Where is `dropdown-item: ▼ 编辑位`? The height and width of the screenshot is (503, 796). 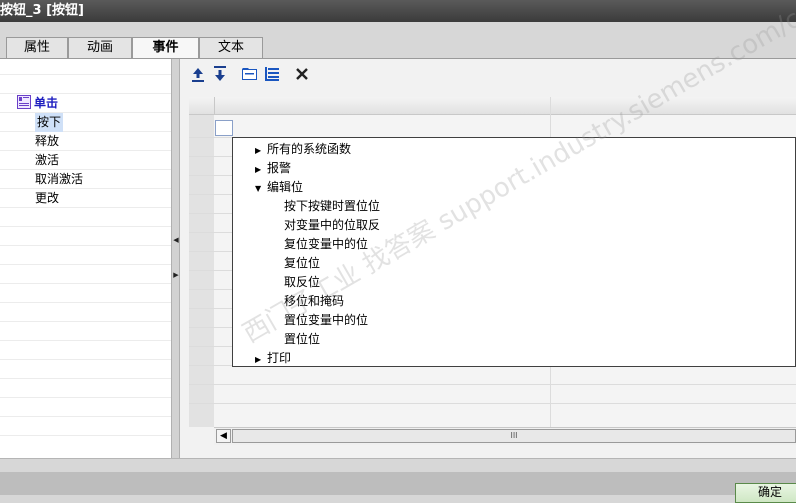
dropdown-item: ▼ 编辑位 is located at coordinates (279, 187).